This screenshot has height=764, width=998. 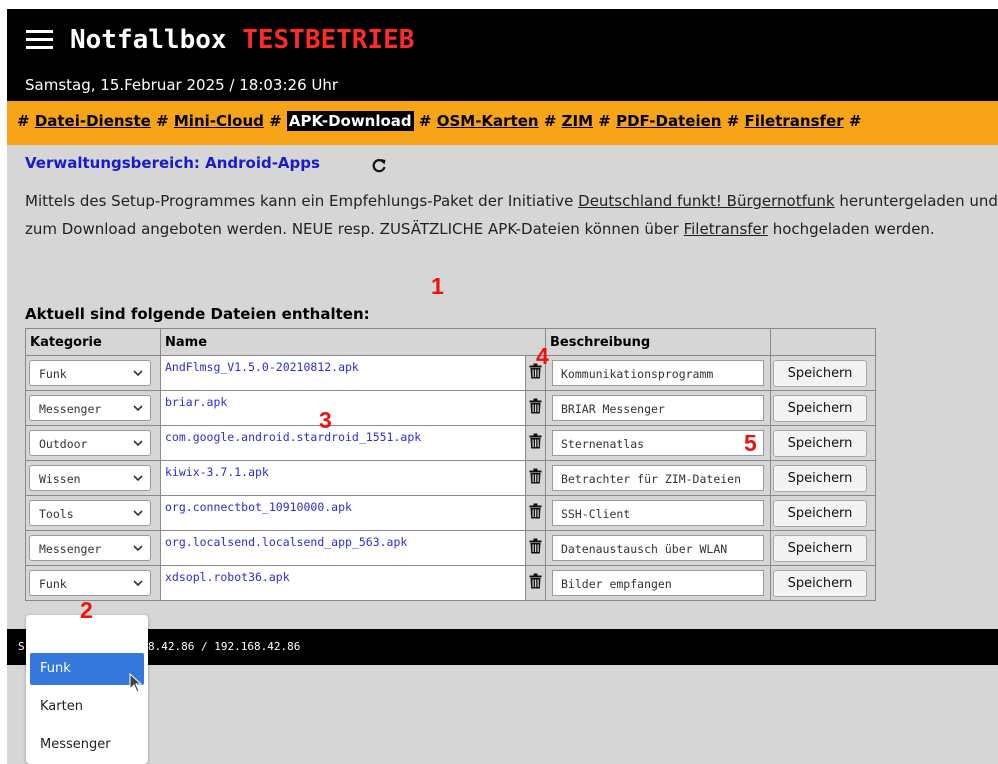 I want to click on app-title: Notfallbox TESTBETRIEB, so click(x=242, y=40).